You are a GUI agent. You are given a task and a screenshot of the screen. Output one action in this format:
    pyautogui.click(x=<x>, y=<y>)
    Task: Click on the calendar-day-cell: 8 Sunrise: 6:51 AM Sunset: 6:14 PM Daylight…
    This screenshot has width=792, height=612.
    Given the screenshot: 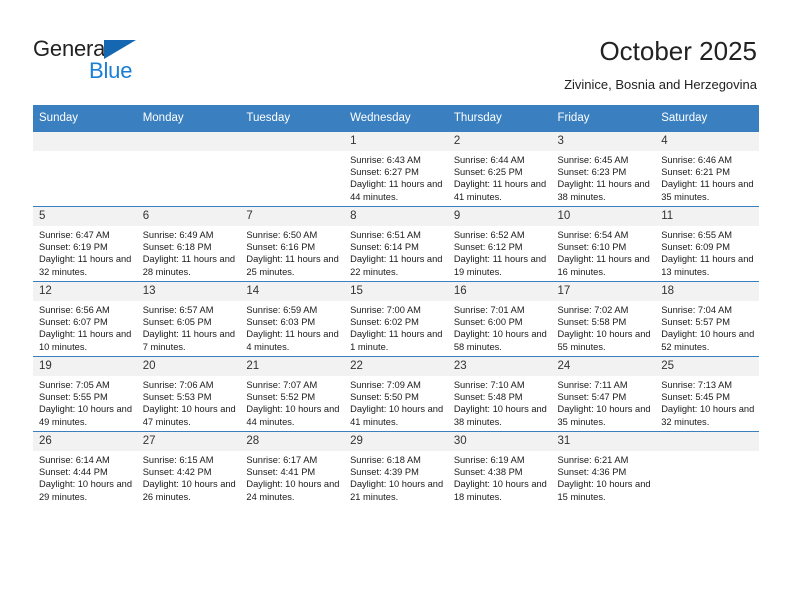 What is the action you would take?
    pyautogui.click(x=396, y=244)
    